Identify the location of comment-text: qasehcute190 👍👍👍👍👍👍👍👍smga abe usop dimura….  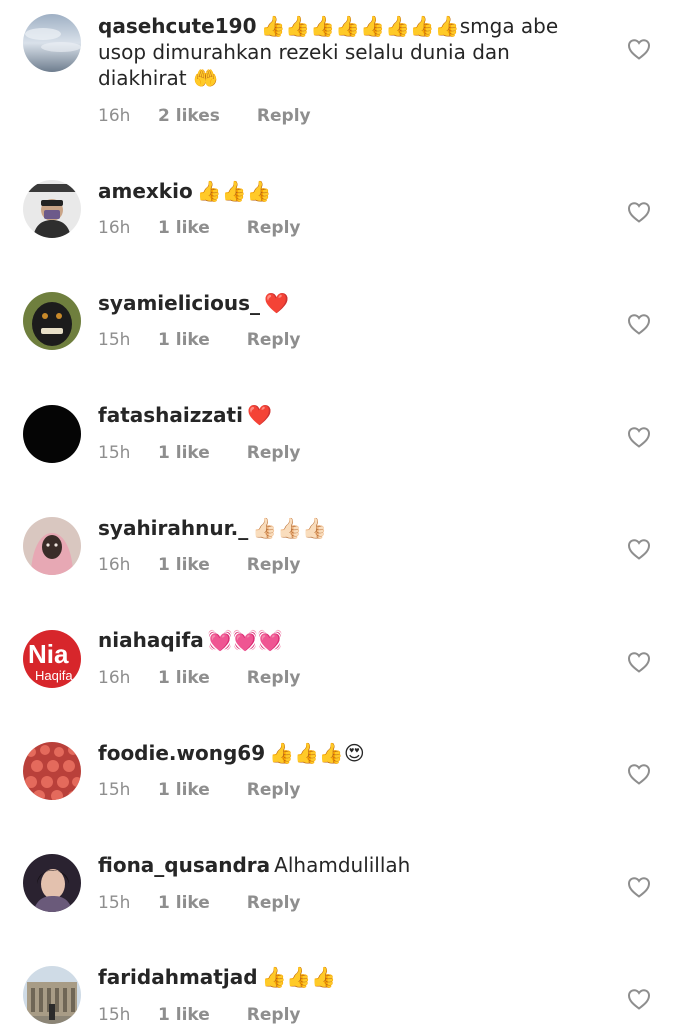
(348, 52).